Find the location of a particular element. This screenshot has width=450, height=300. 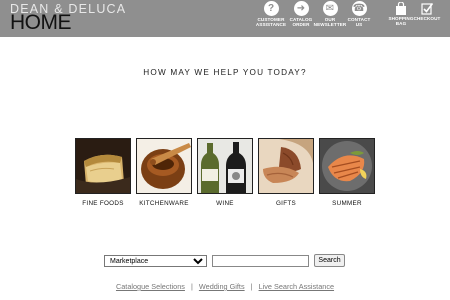

nav-checkout: CHECKOUT is located at coordinates (427, 10).